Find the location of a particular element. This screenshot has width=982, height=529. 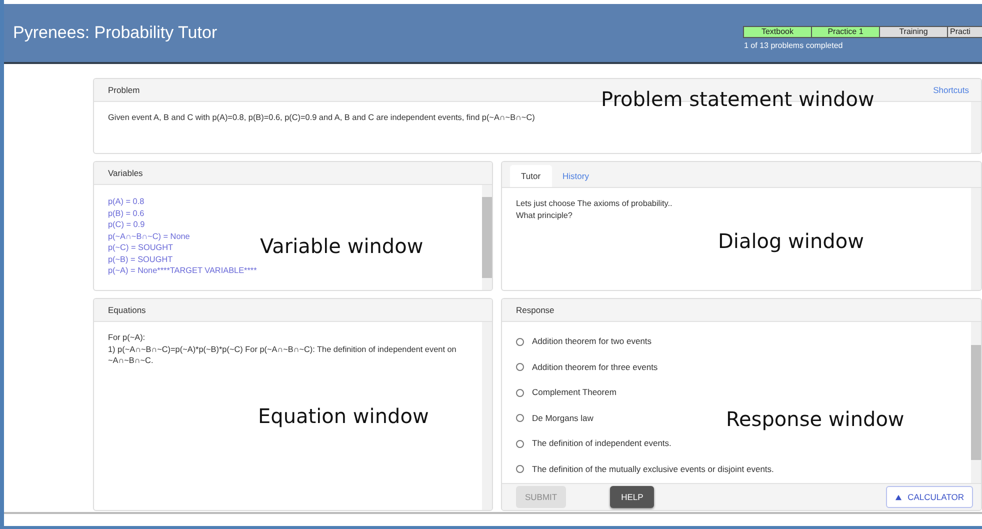

variable-line: p(~C) = SOUGHT is located at coordinates (141, 248).